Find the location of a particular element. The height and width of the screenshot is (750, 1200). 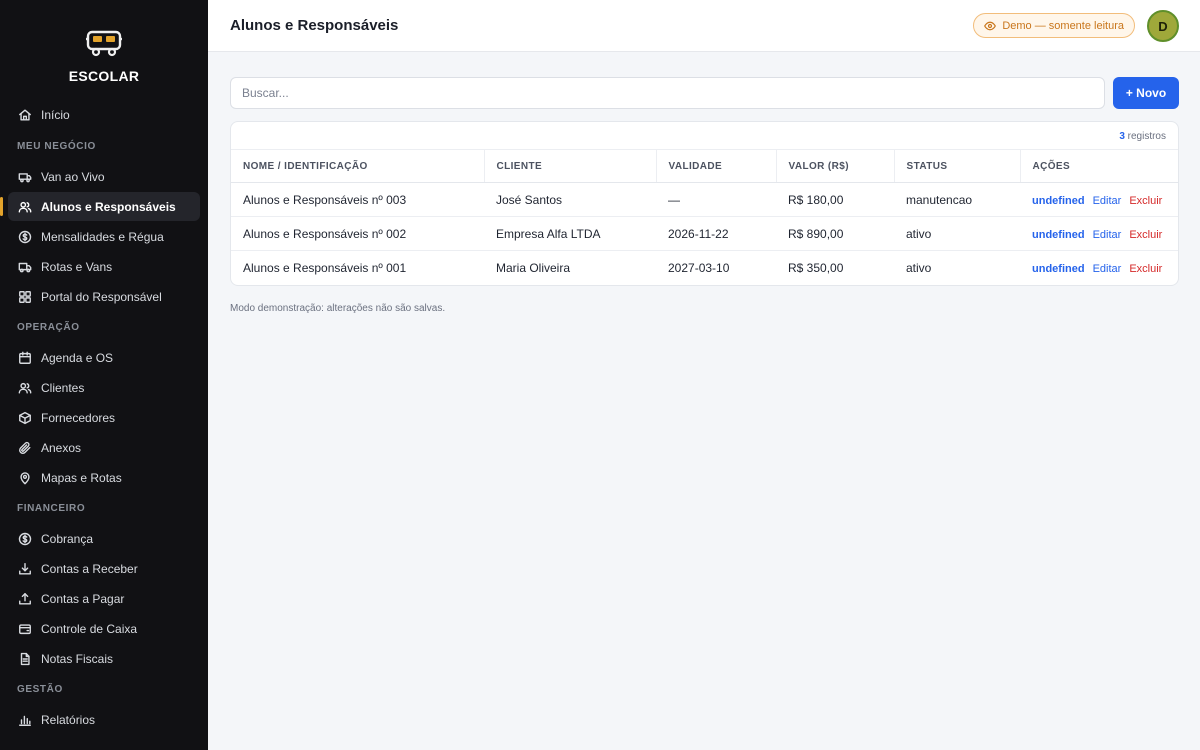

school-bus-icon is located at coordinates (104, 43).